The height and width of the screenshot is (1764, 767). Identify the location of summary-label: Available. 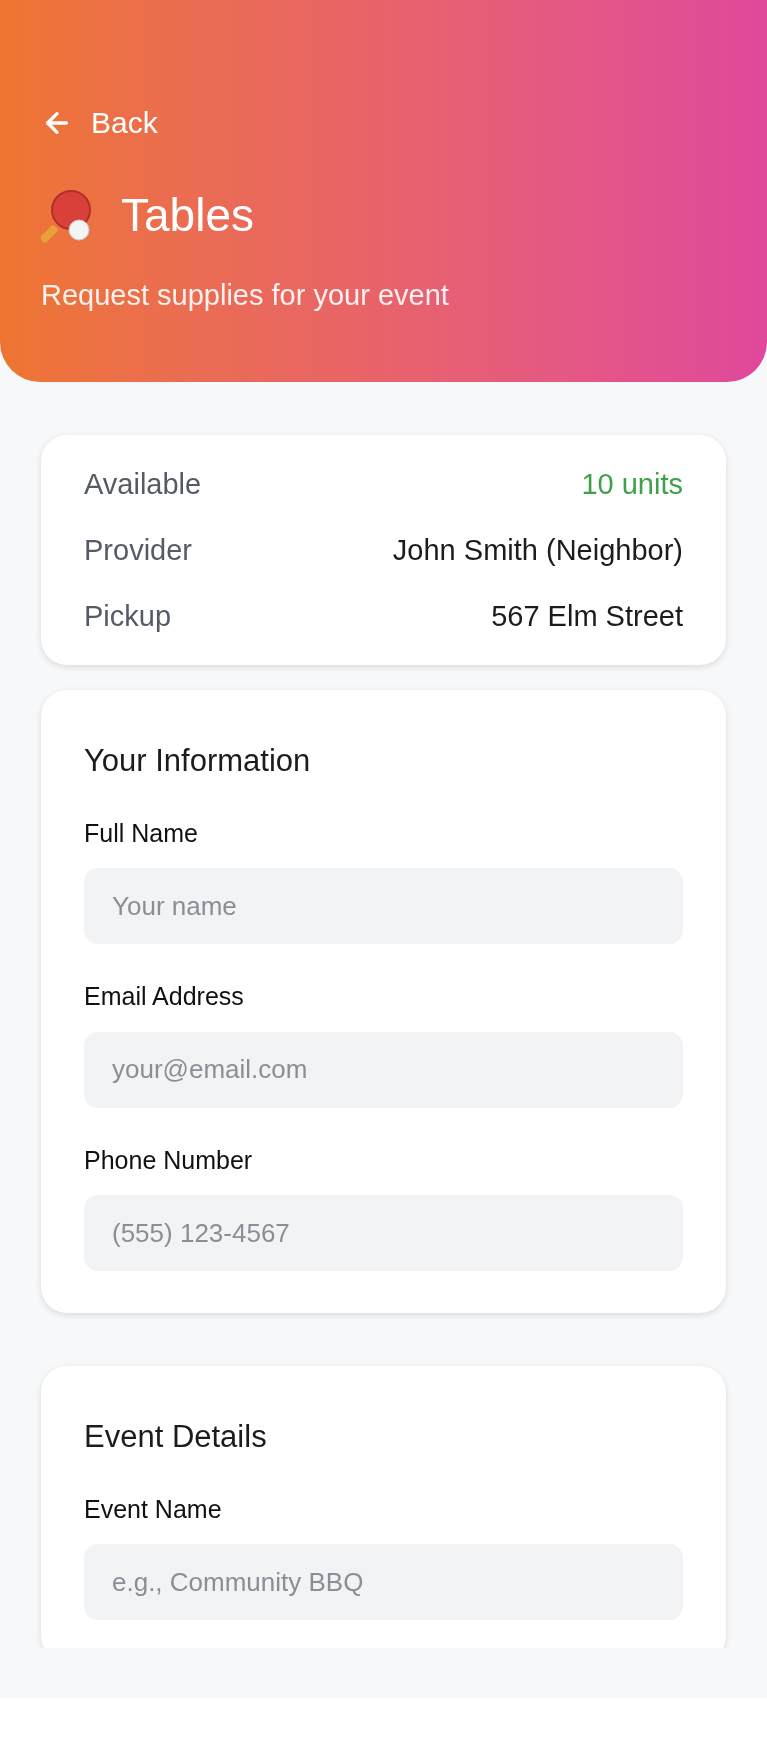
(143, 484).